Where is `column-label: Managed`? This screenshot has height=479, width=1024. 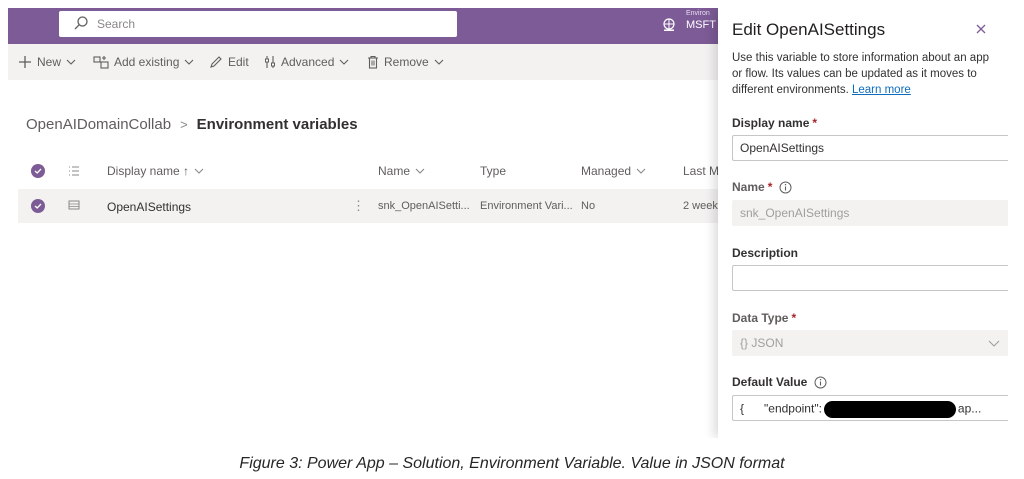
column-label: Managed is located at coordinates (606, 171).